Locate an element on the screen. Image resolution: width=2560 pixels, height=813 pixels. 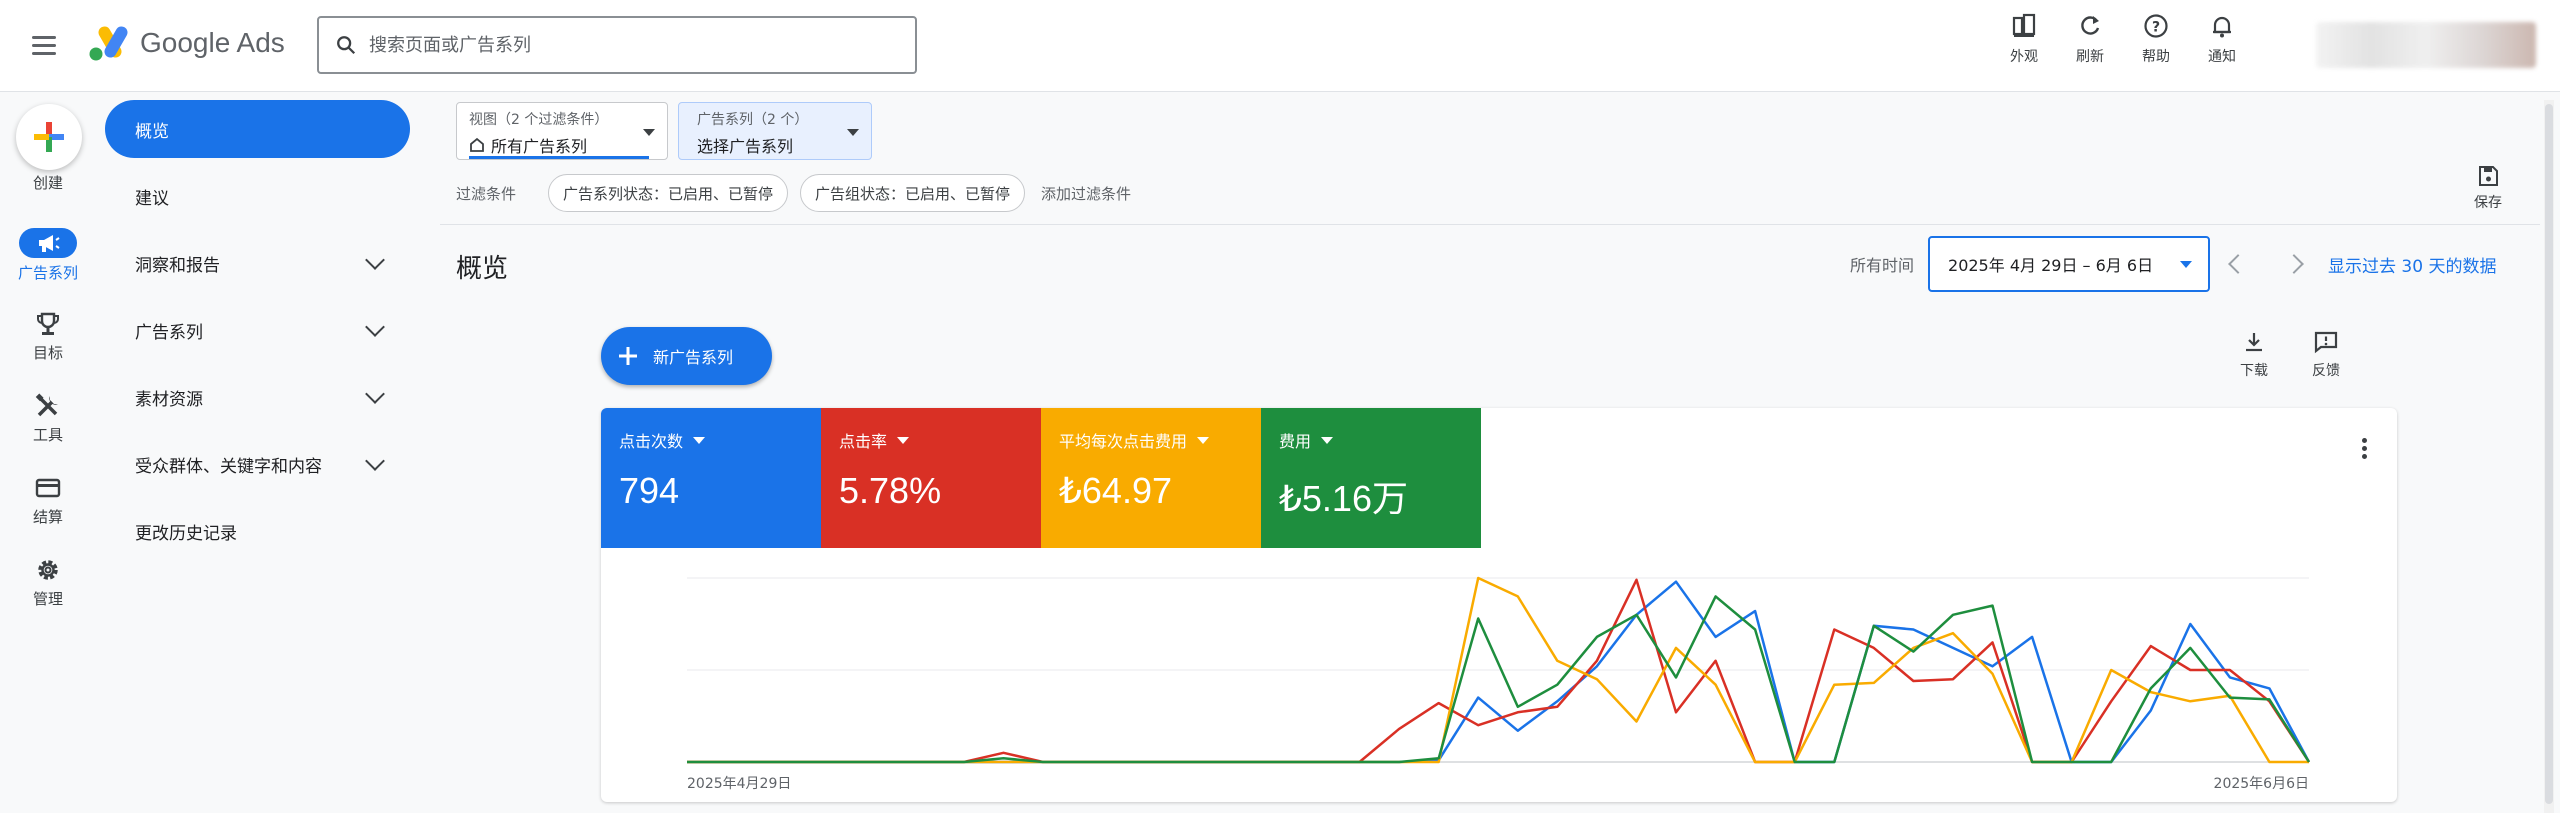
nav-item-label: 受众群体、关键字和内容 is located at coordinates (228, 466).